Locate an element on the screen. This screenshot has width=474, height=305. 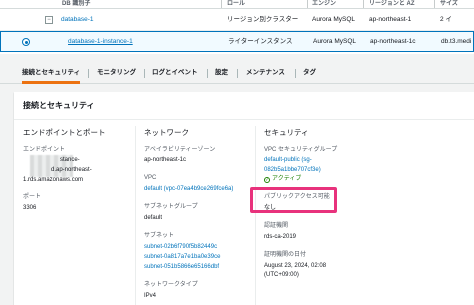
column-header-size: サイズ is located at coordinates (449, 4).